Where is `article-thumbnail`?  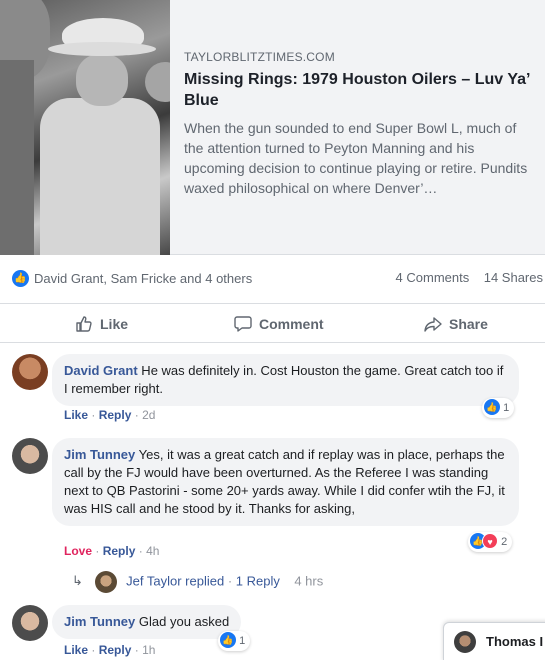
article-thumbnail is located at coordinates (85, 127).